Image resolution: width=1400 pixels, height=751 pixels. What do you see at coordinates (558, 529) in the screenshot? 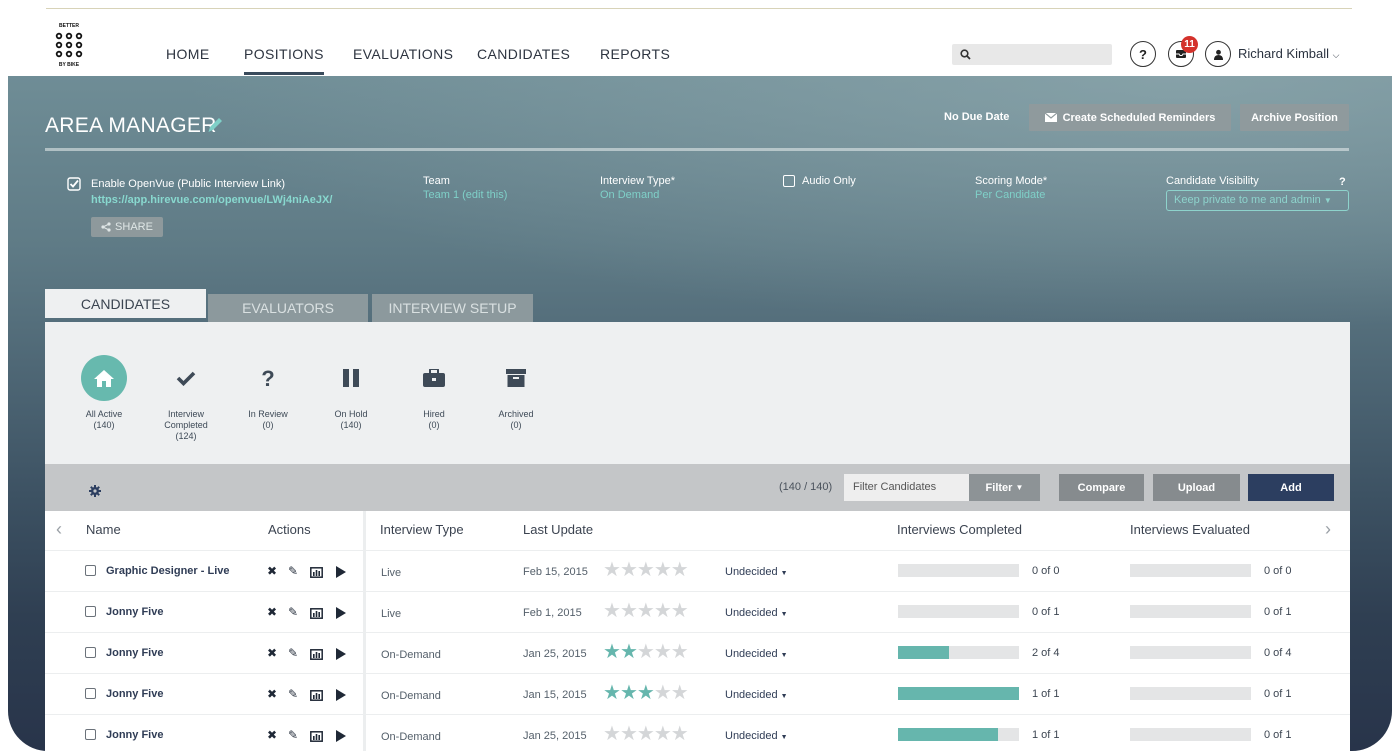
I see `col-last-update: Last Update` at bounding box center [558, 529].